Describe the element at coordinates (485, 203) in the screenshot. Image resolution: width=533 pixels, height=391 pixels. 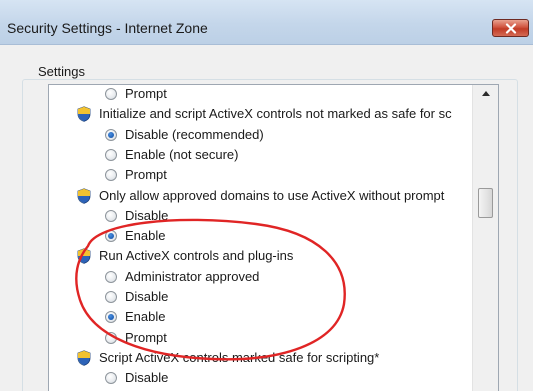
I see `scroll-thumb` at that location.